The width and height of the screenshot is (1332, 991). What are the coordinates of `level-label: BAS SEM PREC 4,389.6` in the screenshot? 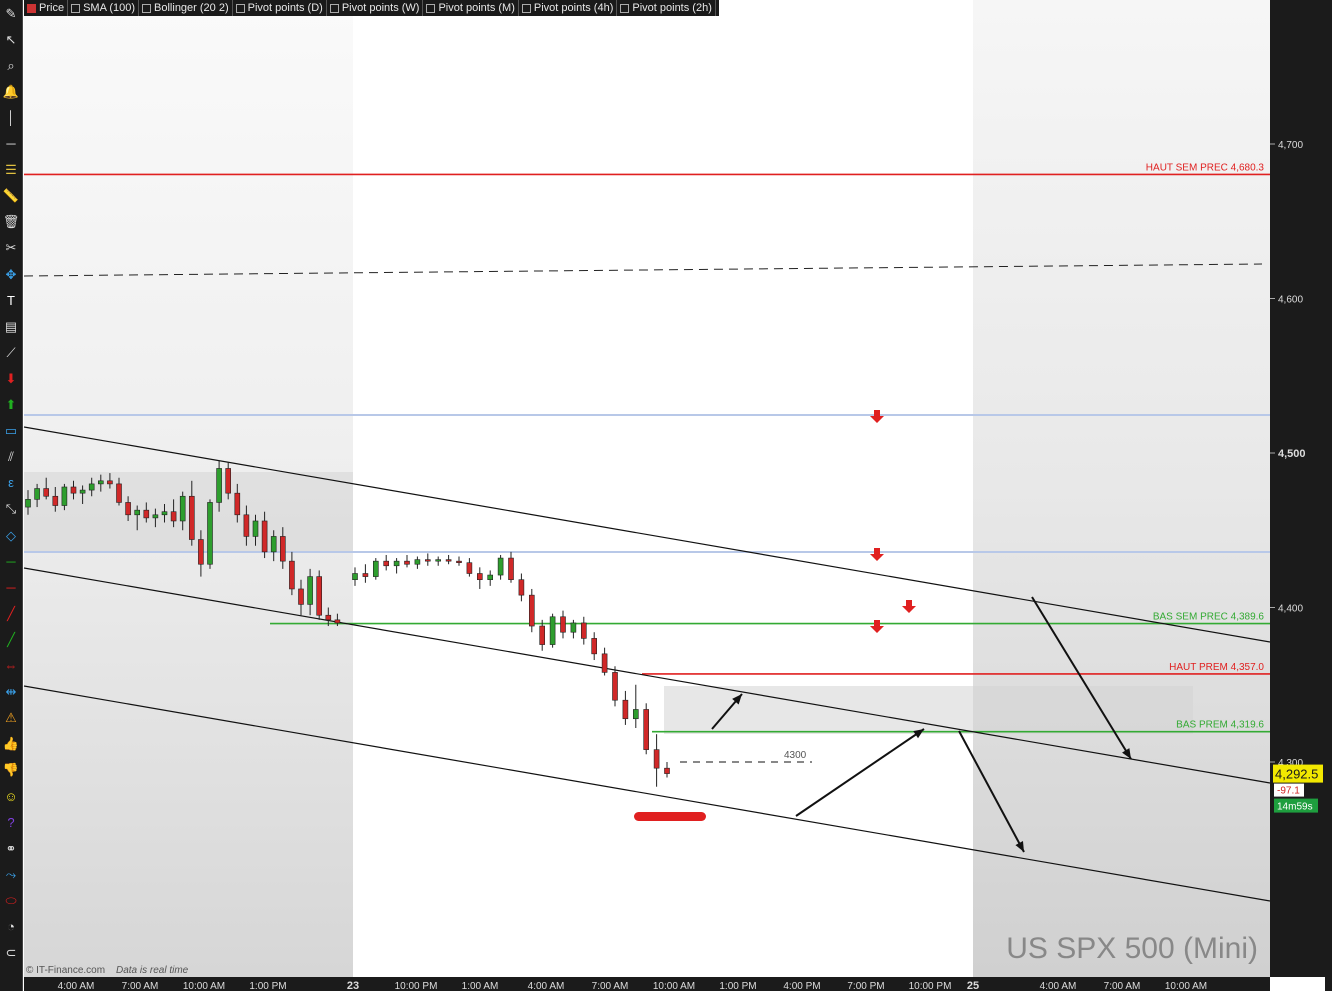 It's located at (1209, 617).